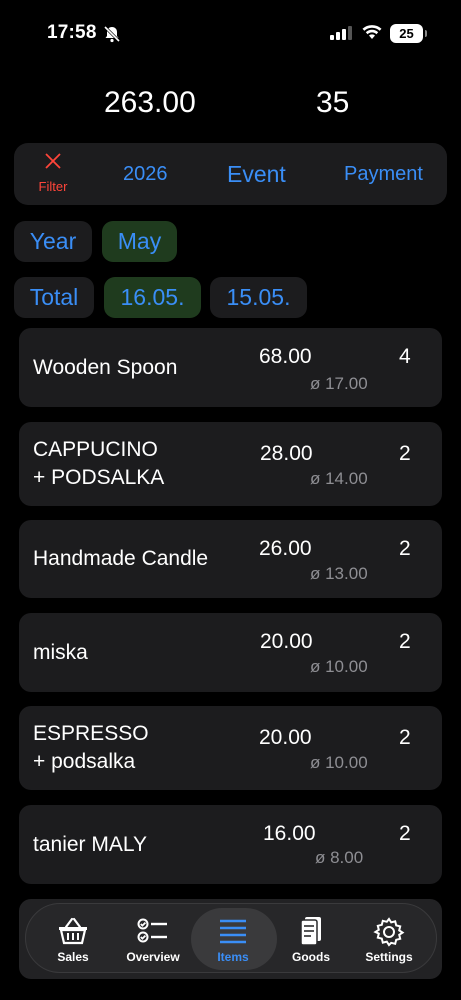  I want to click on tab-bar: Sales Overview Items Goods Settings, so click(231, 938).